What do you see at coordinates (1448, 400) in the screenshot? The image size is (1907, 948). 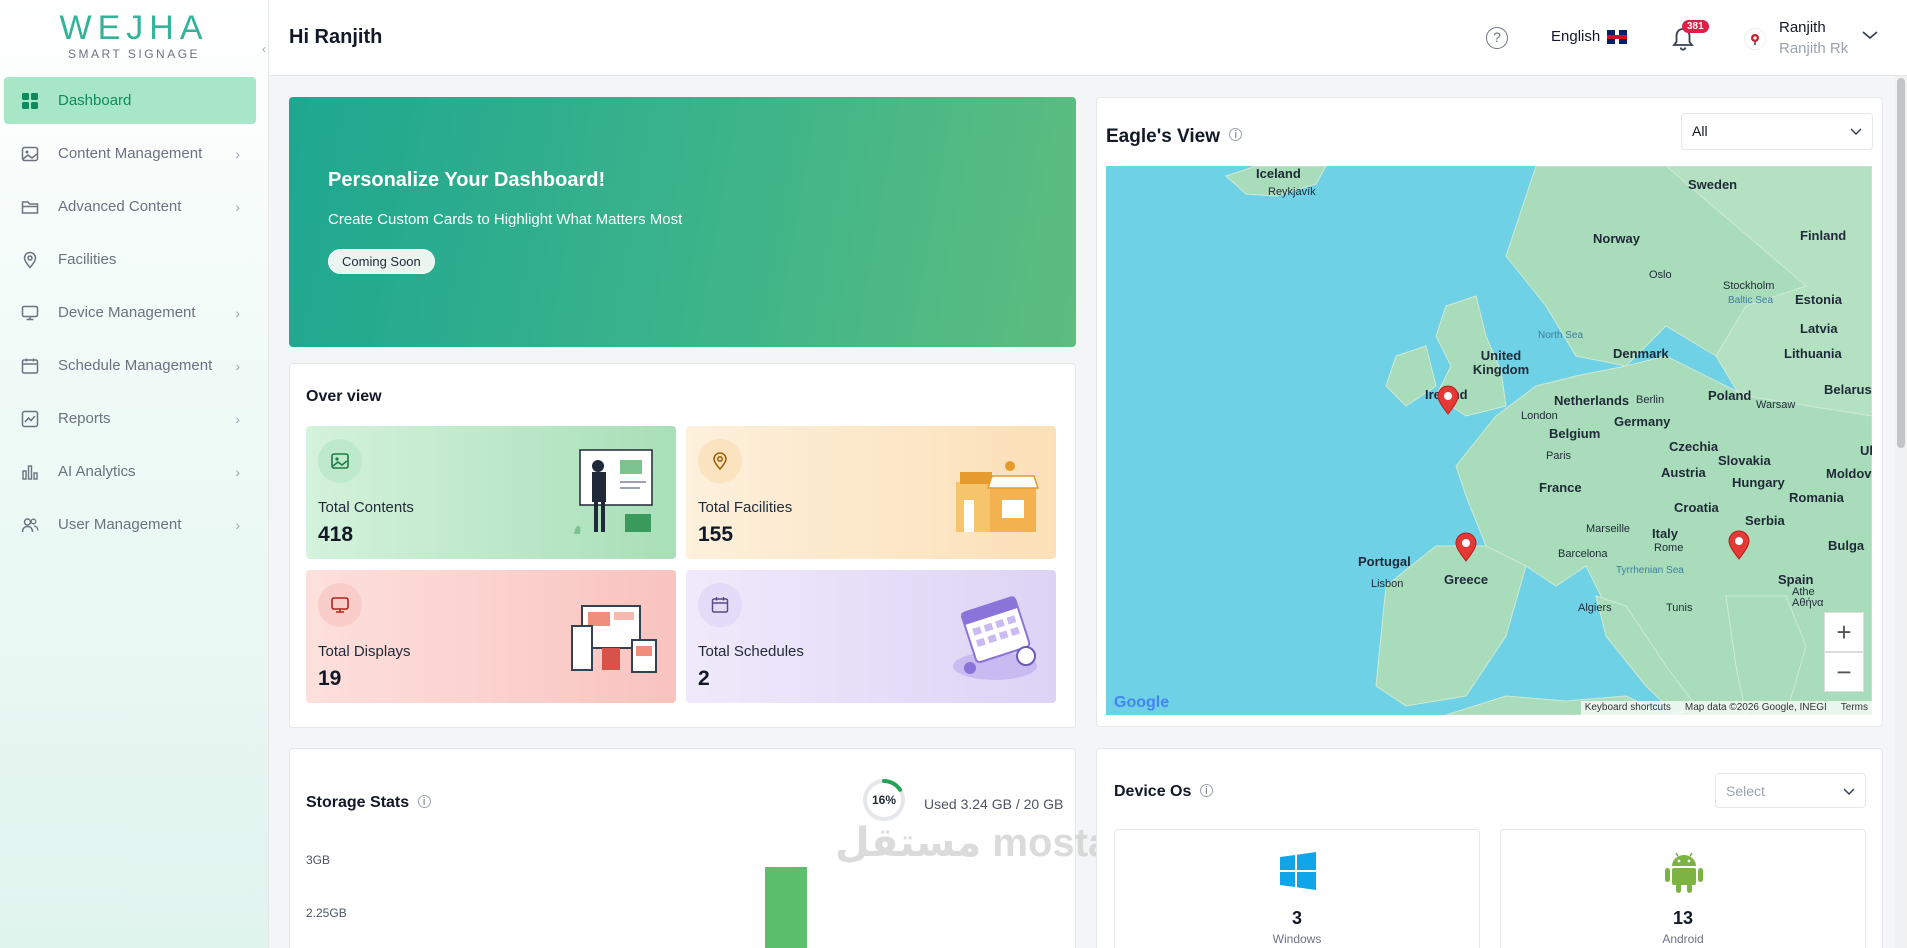 I see `map-marker-london` at bounding box center [1448, 400].